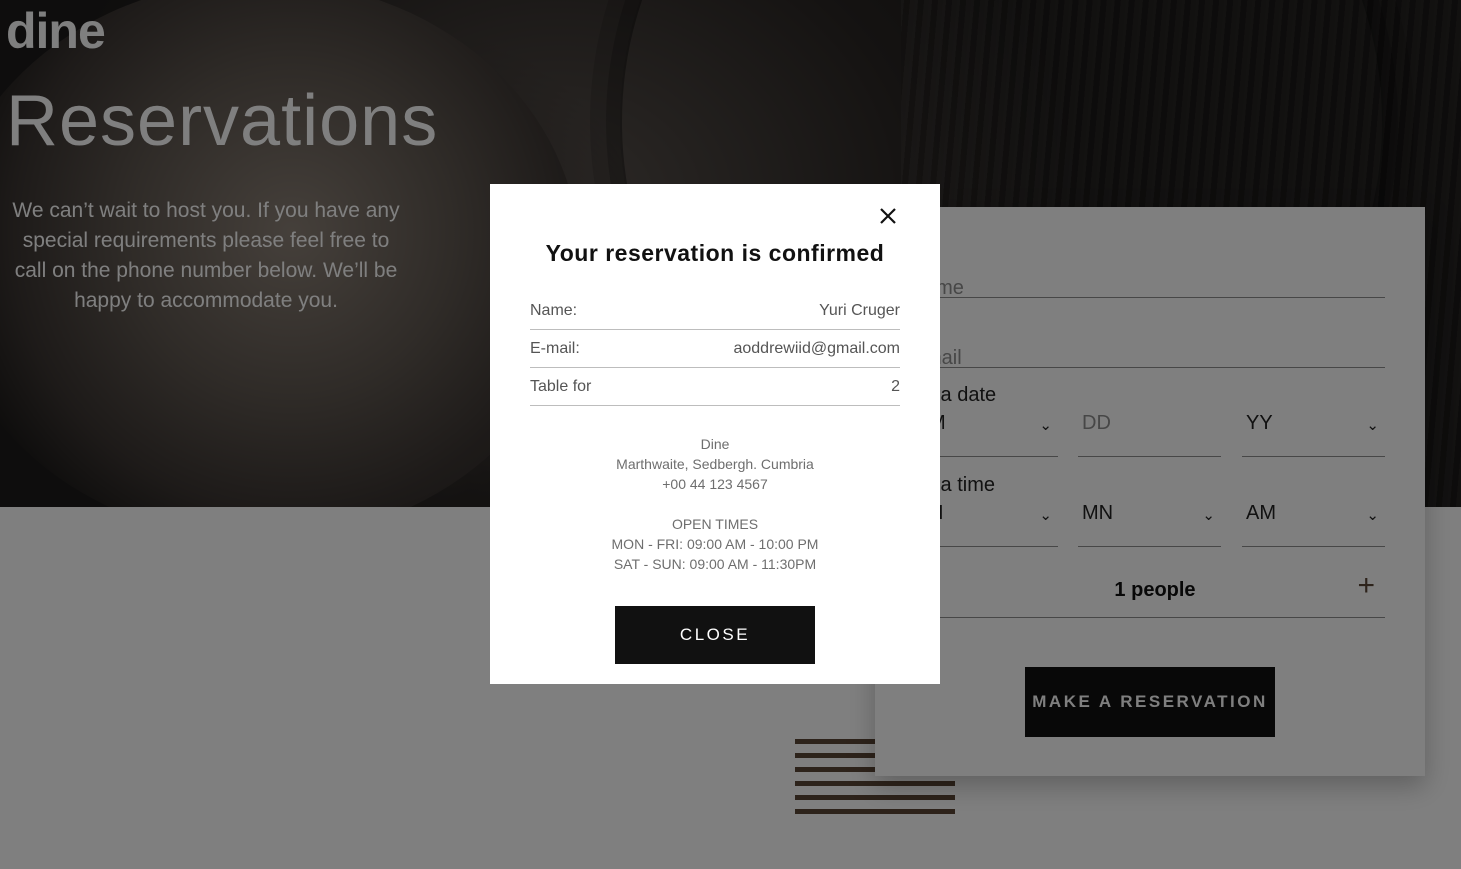  I want to click on open-times-weekdays: MON - FRI: 09:00 AM - 10:00 PM, so click(715, 544).